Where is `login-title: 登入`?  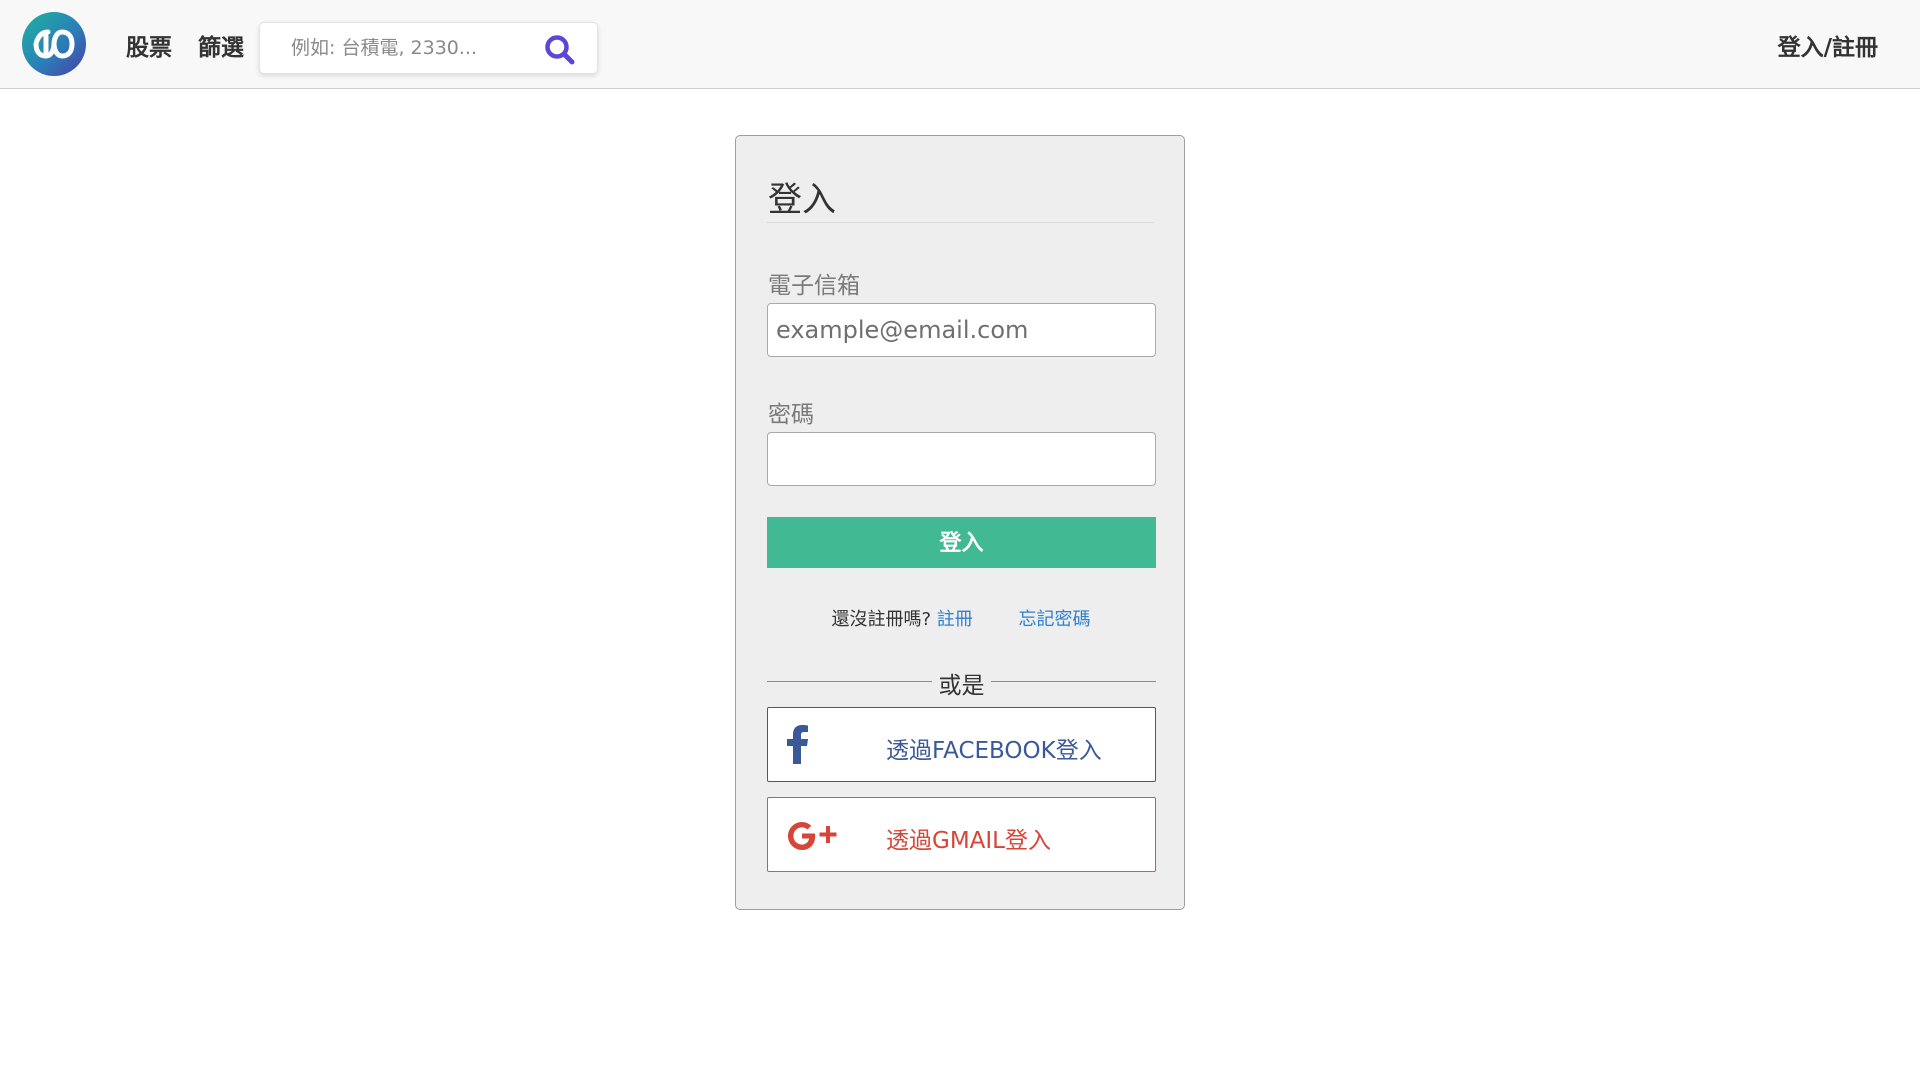 login-title: 登入 is located at coordinates (802, 200).